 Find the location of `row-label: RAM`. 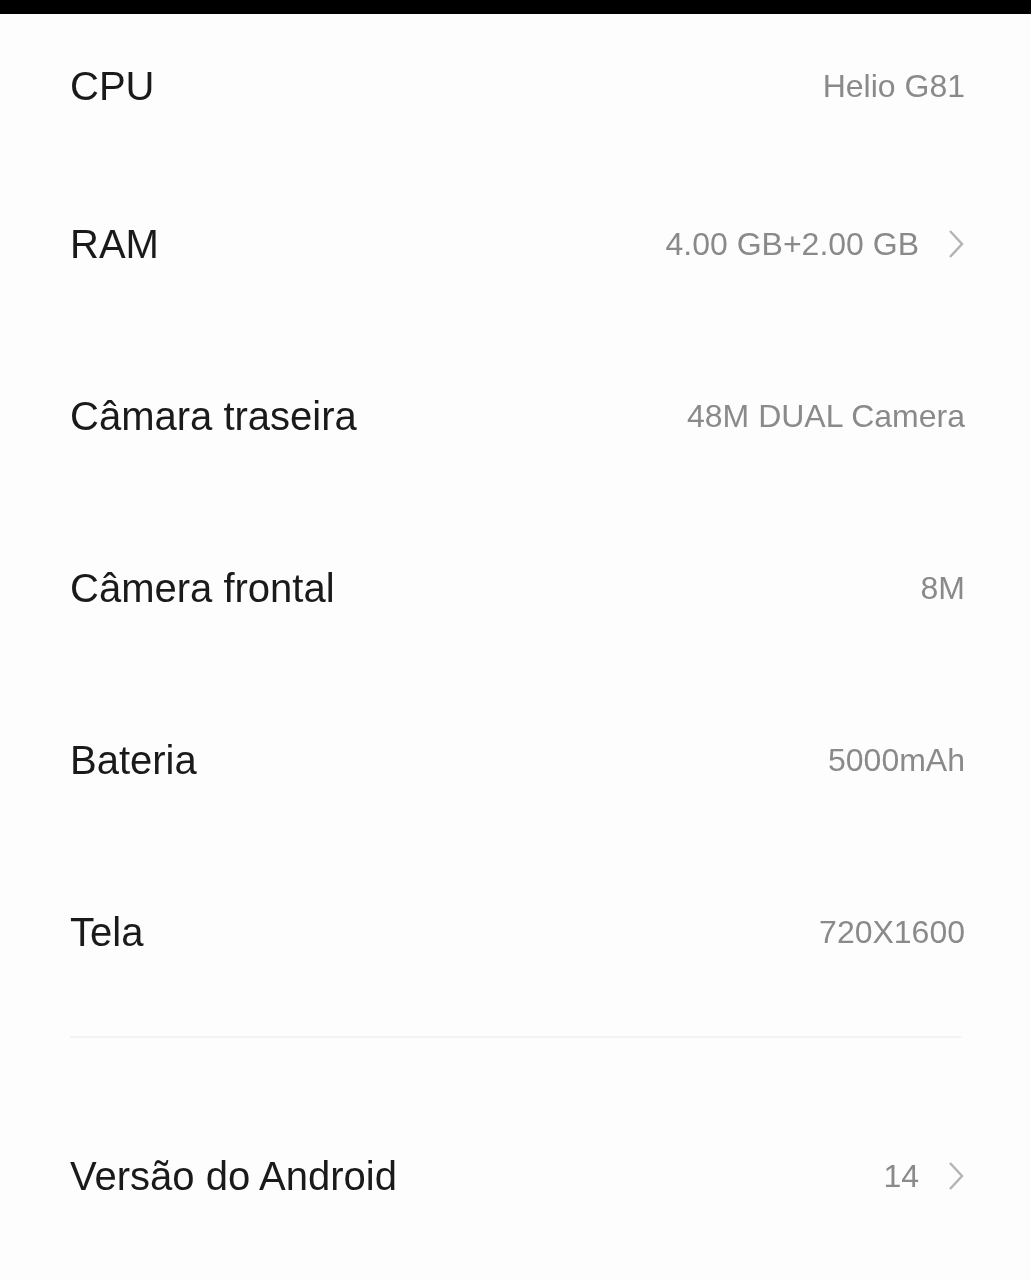

row-label: RAM is located at coordinates (114, 244).